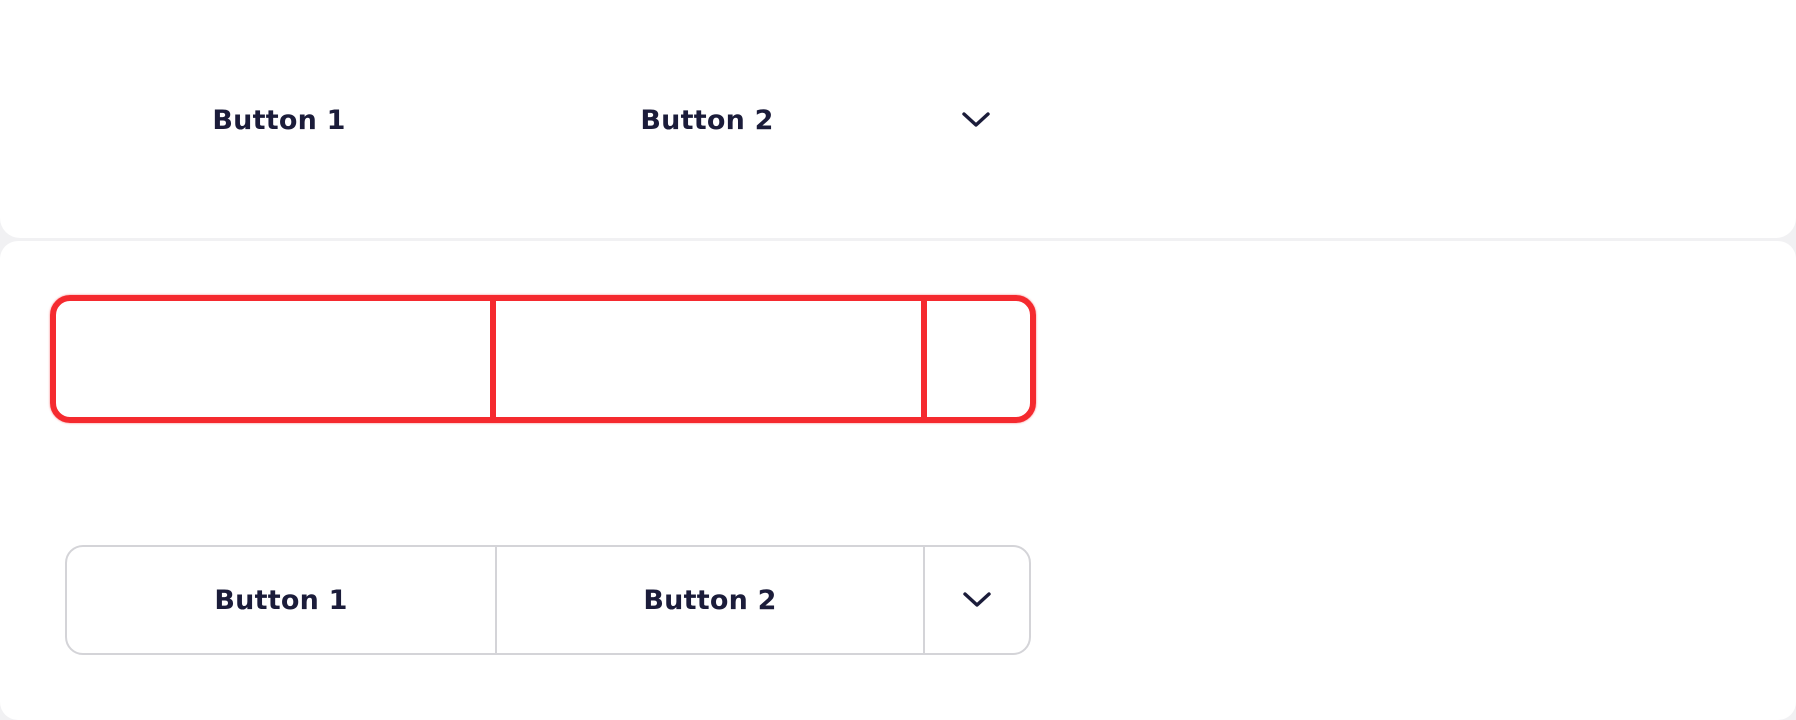 The image size is (1796, 720). I want to click on dropdown-toggle-button-outlined, so click(976, 600).